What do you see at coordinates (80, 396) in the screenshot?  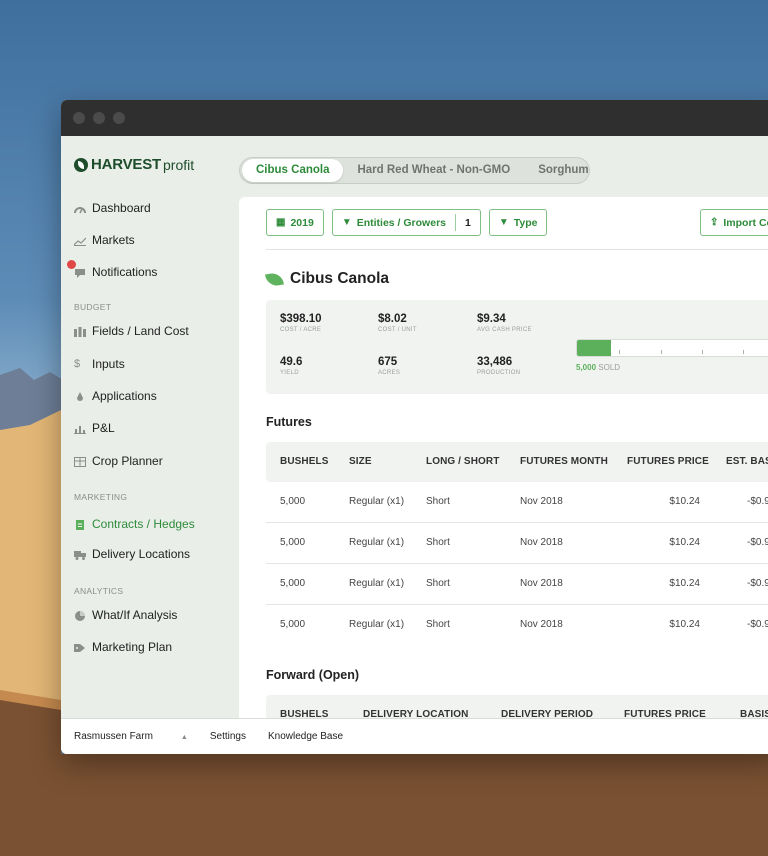 I see `applications-icon` at bounding box center [80, 396].